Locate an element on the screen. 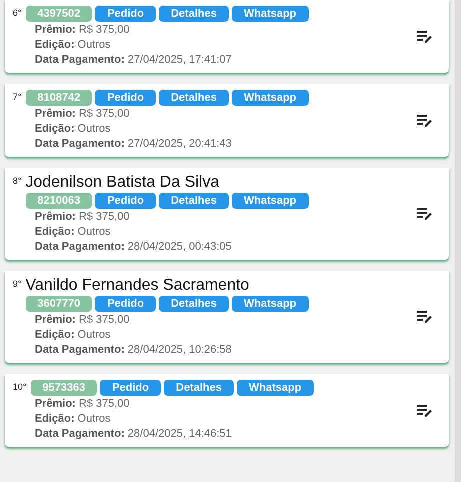 Image resolution: width=461 pixels, height=482 pixels. order-code-badge: 9573363 is located at coordinates (64, 388).